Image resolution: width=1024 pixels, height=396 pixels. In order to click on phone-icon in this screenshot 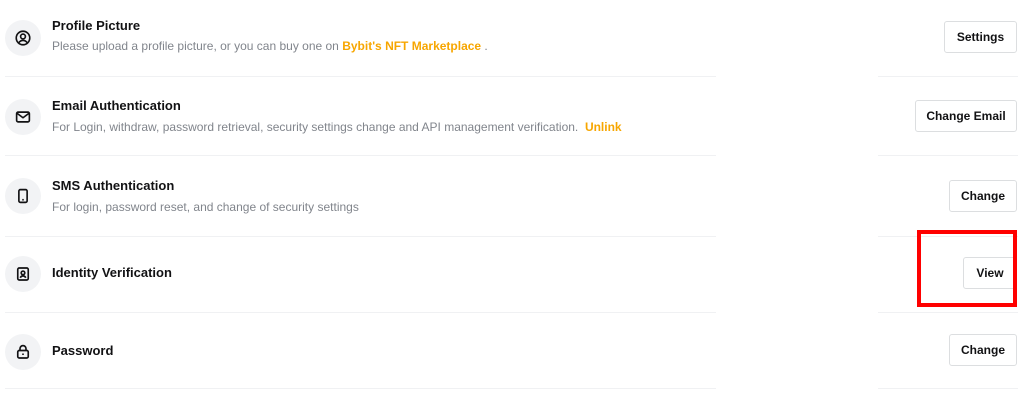, I will do `click(23, 196)`.